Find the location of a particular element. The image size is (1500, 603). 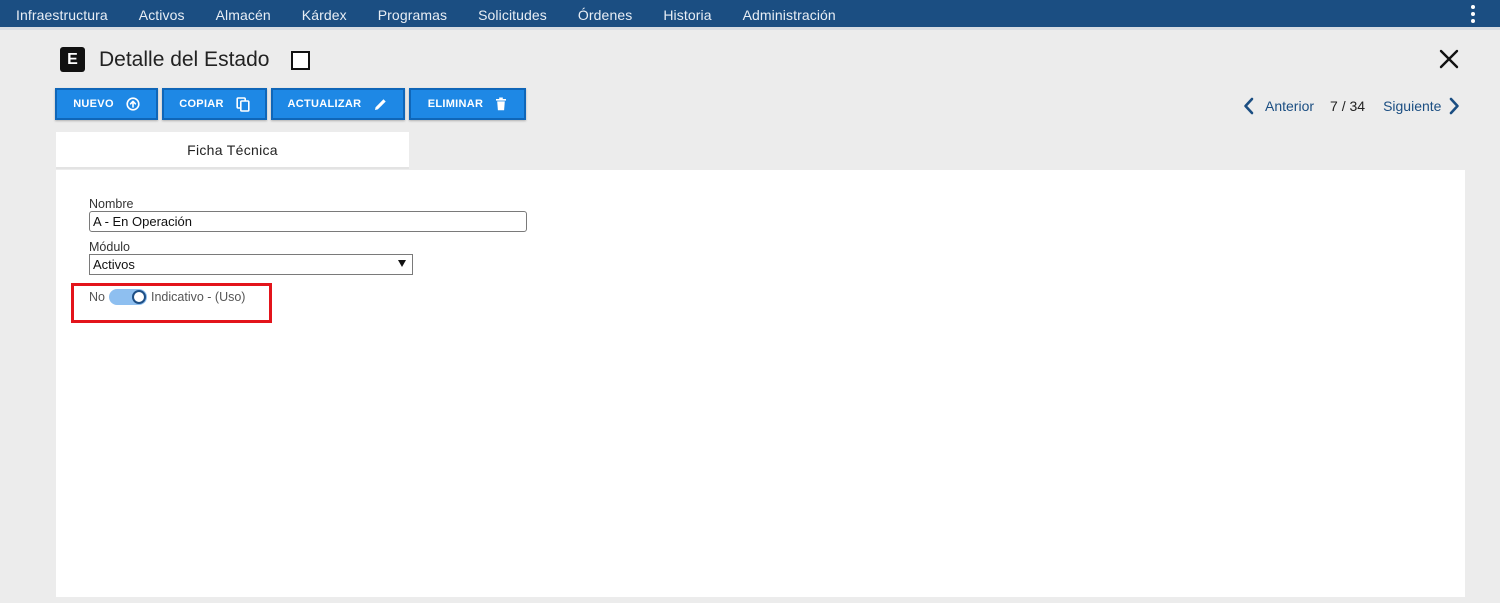

nuevo-label: NUEVO is located at coordinates (93, 104).